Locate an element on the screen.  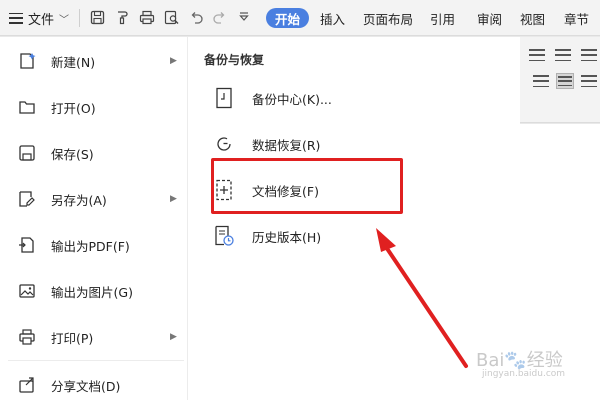
format-painter-icon is located at coordinates (122, 17).